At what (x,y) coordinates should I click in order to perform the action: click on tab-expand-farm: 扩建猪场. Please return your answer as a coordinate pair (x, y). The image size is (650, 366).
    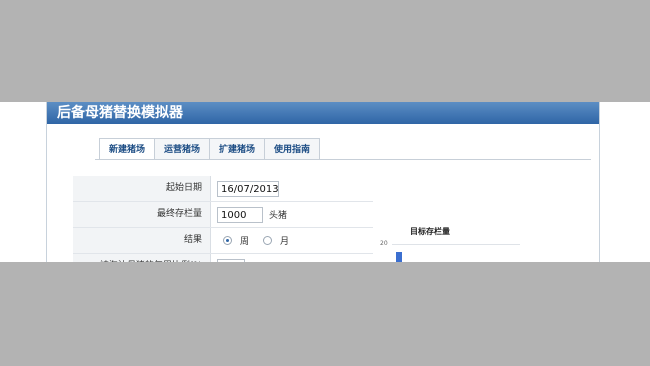
    Looking at the image, I should click on (237, 149).